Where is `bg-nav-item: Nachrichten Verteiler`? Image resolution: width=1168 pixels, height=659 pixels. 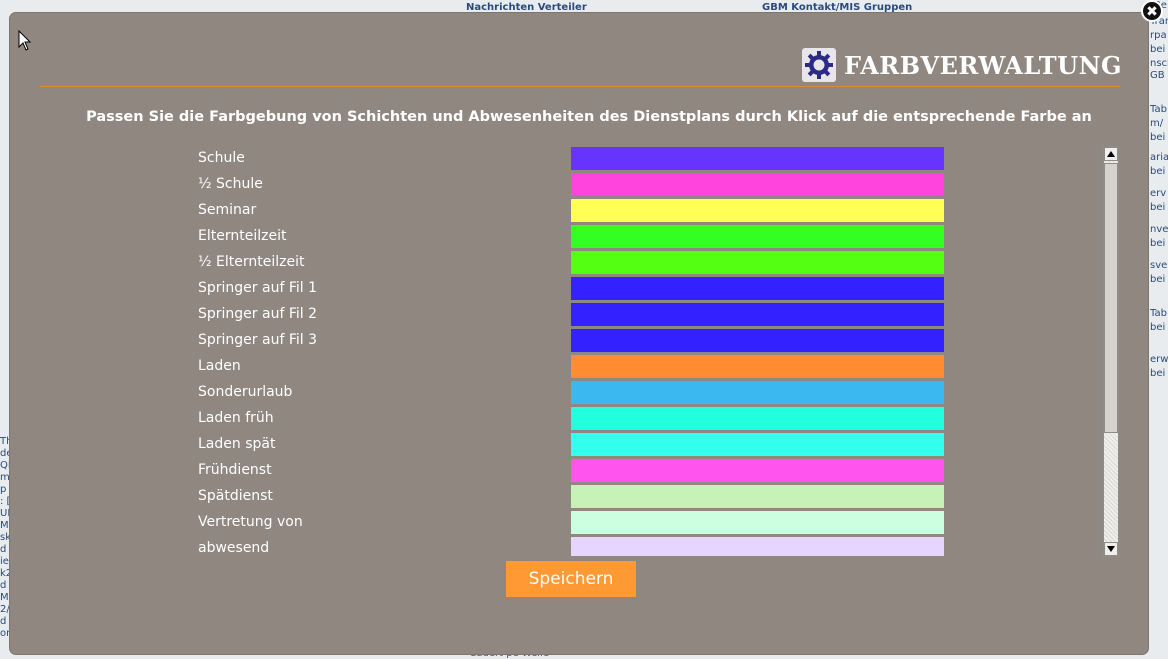
bg-nav-item: Nachrichten Verteiler is located at coordinates (526, 7).